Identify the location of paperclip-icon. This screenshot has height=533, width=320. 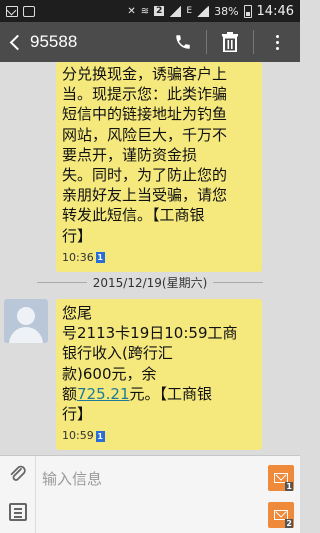
(18, 474).